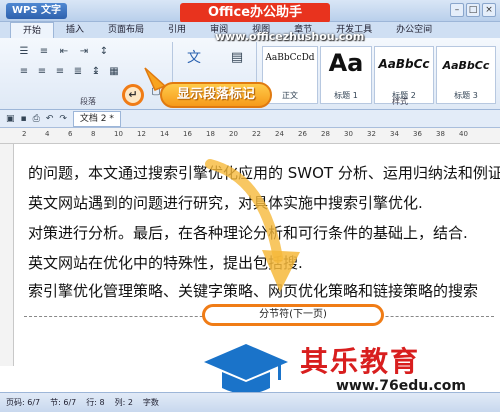 This screenshot has height=412, width=500. Describe the element at coordinates (414, 30) in the screenshot. I see `tab-office-space: 办公空间` at that location.